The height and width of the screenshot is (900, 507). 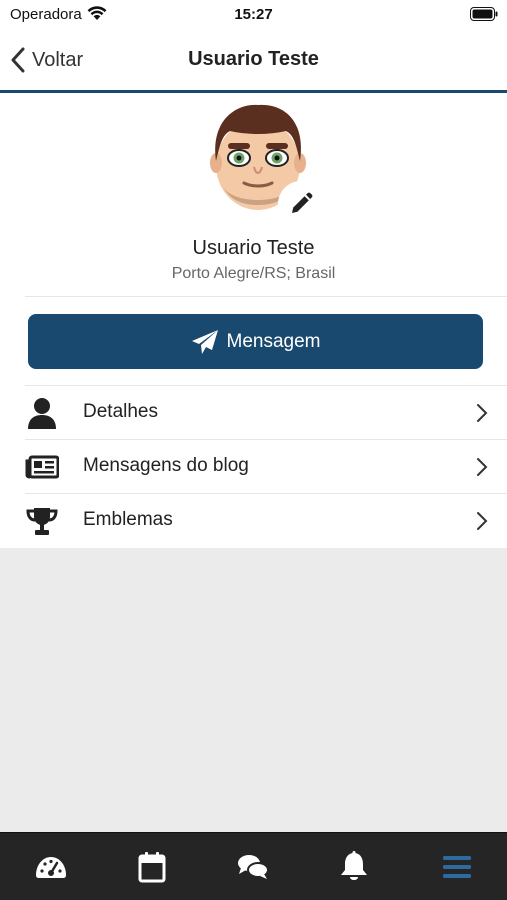 I want to click on user-icon, so click(x=42, y=413).